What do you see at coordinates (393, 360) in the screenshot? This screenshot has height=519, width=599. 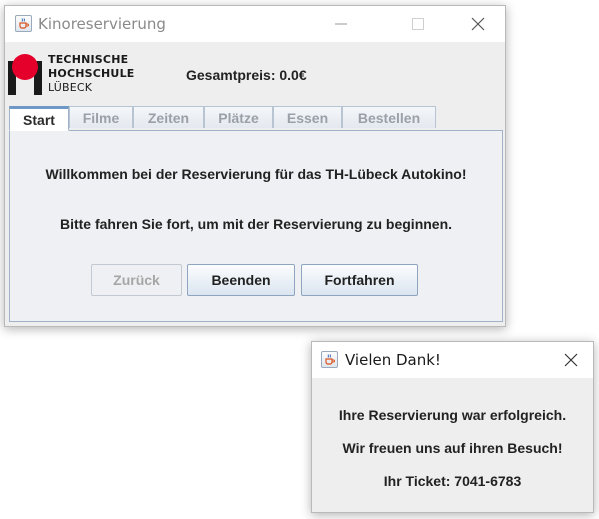 I see `dialog-title: Vielen Dank!` at bounding box center [393, 360].